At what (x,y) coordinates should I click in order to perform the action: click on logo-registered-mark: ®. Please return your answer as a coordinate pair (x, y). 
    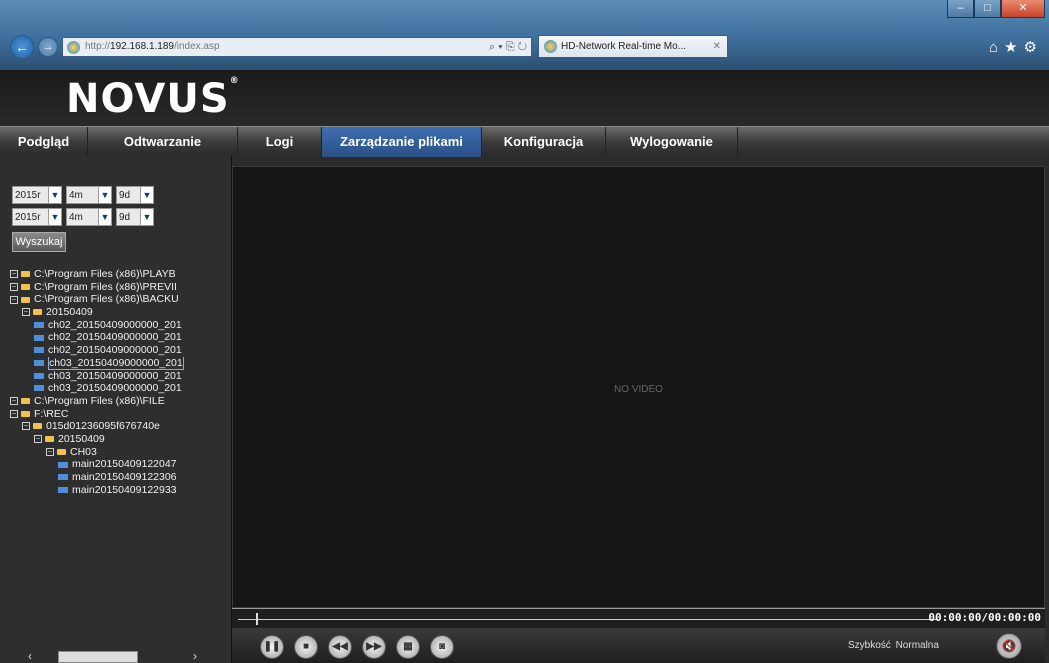
    Looking at the image, I should click on (234, 81).